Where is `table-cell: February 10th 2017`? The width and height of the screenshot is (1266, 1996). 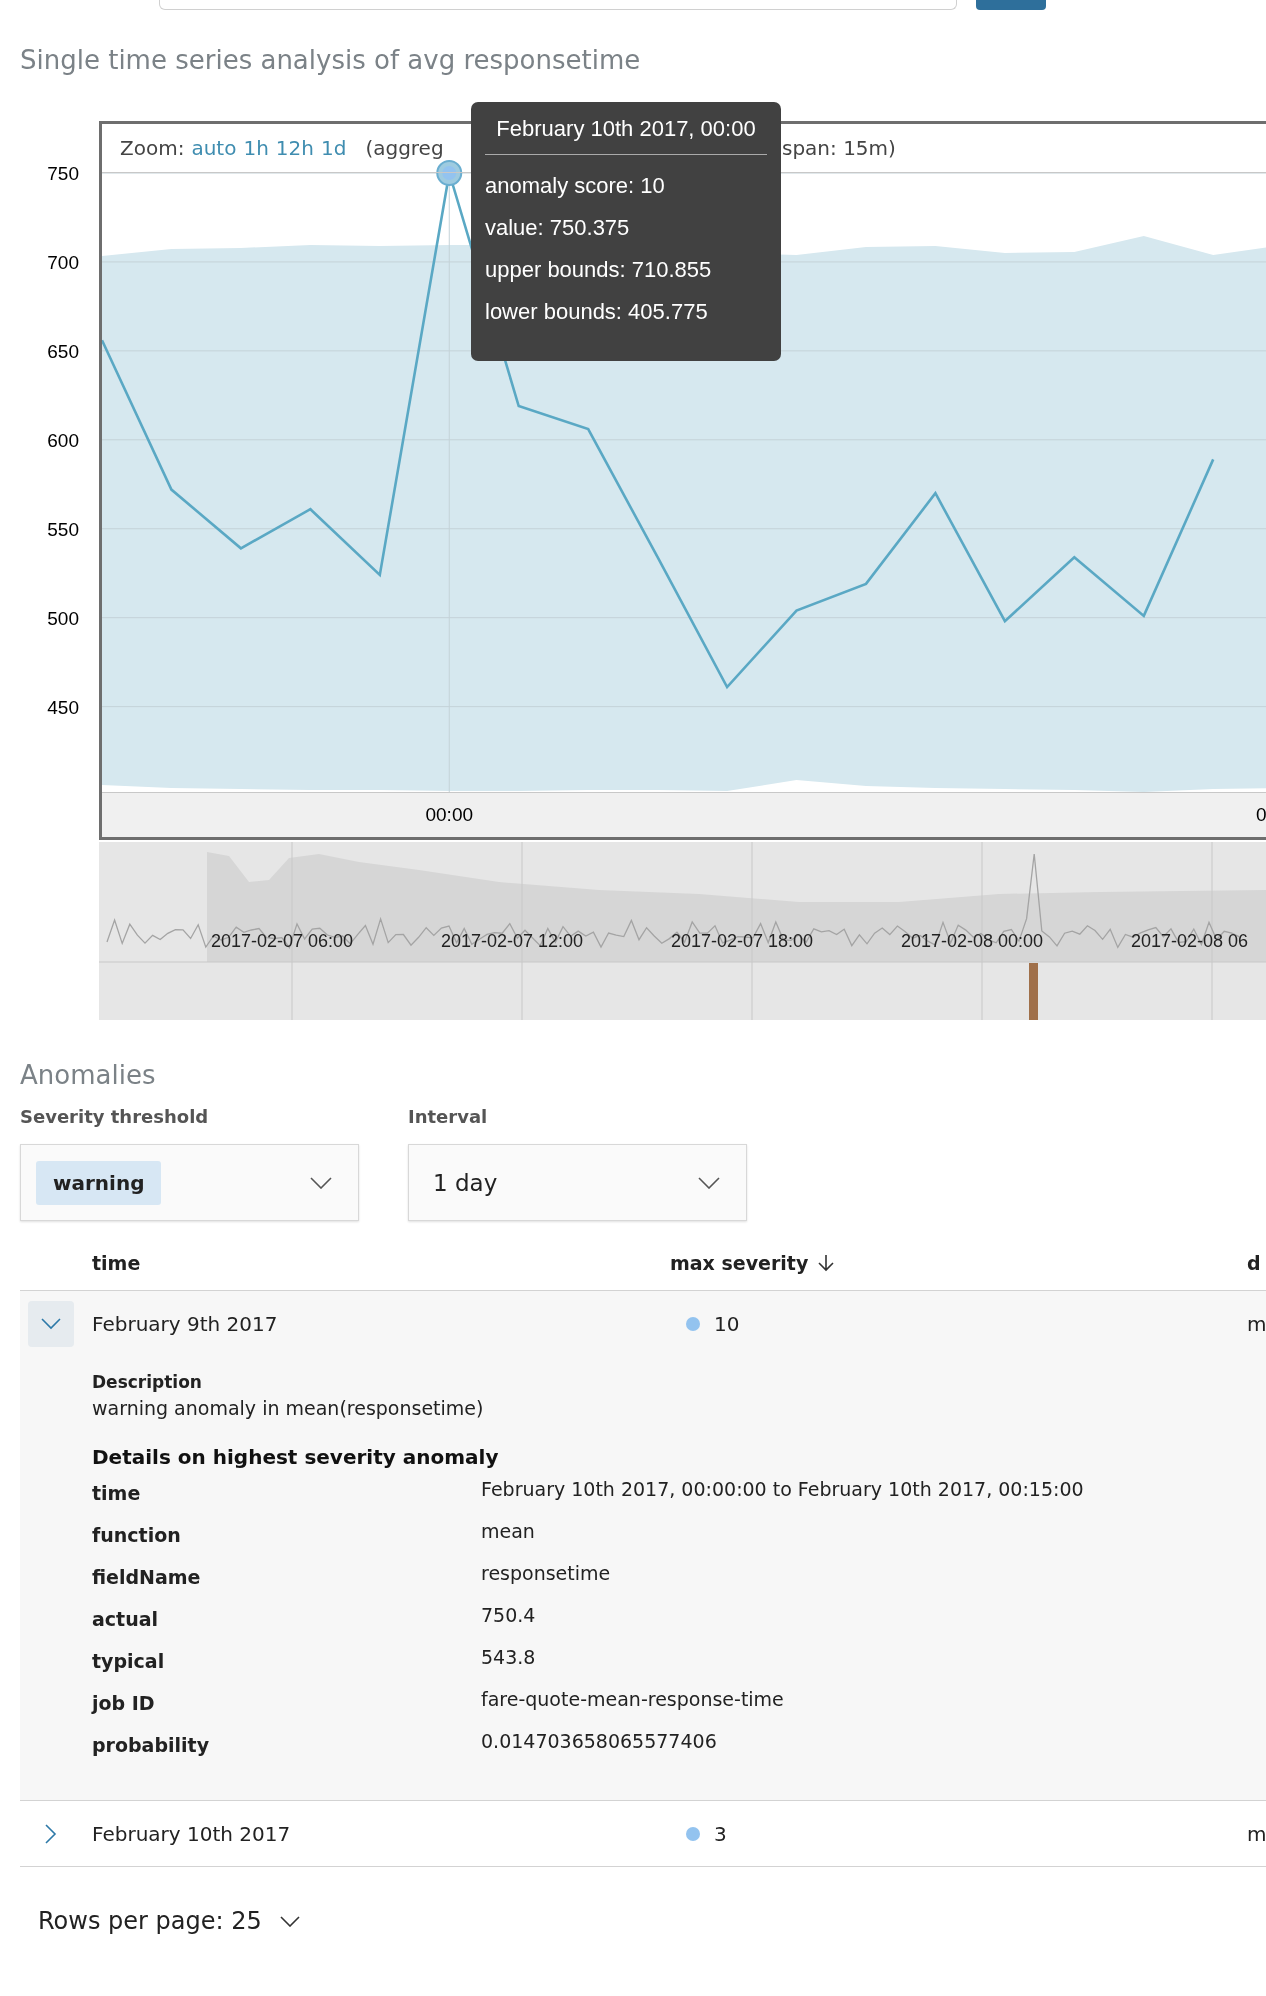 table-cell: February 10th 2017 is located at coordinates (191, 1833).